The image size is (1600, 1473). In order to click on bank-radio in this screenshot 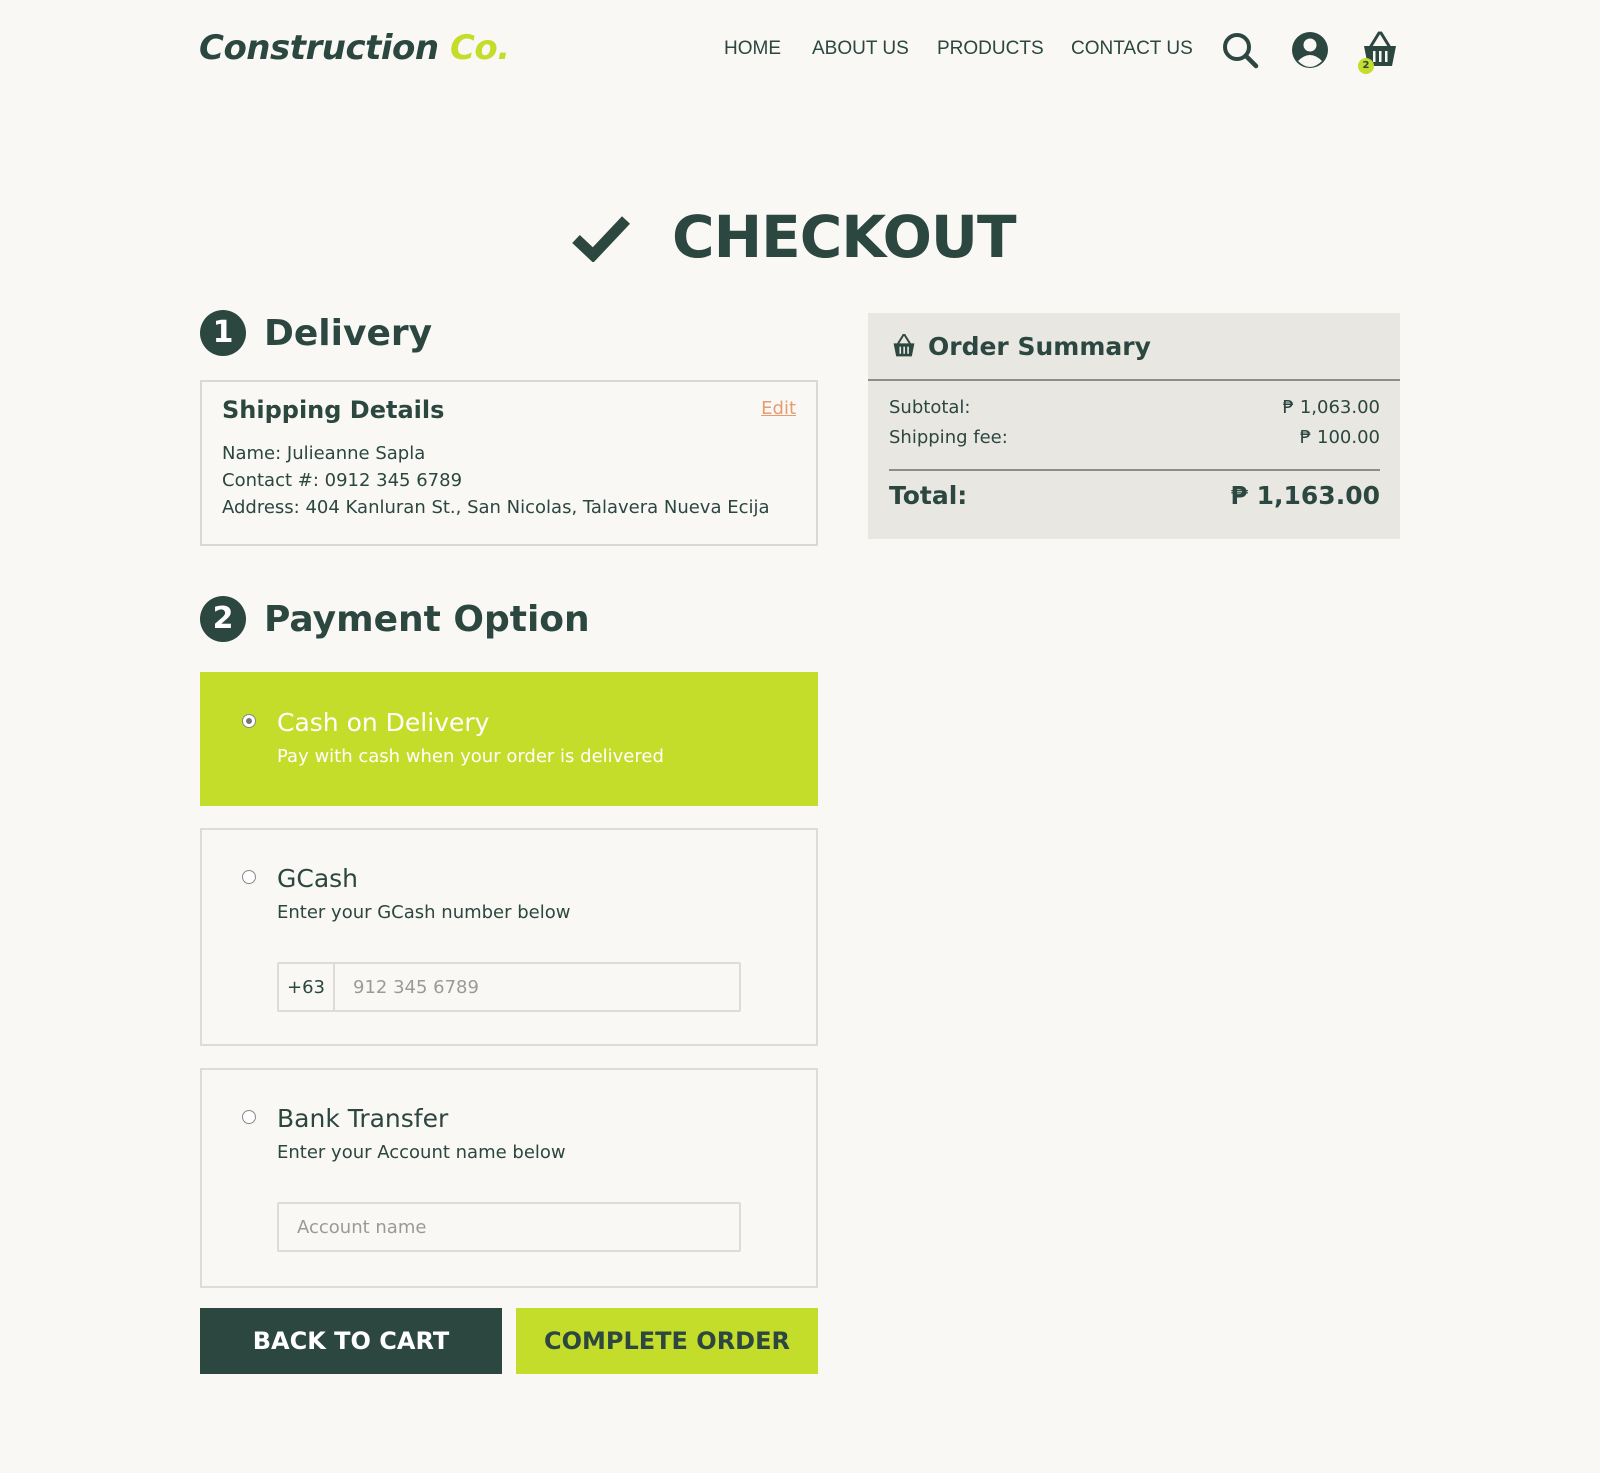, I will do `click(249, 1117)`.